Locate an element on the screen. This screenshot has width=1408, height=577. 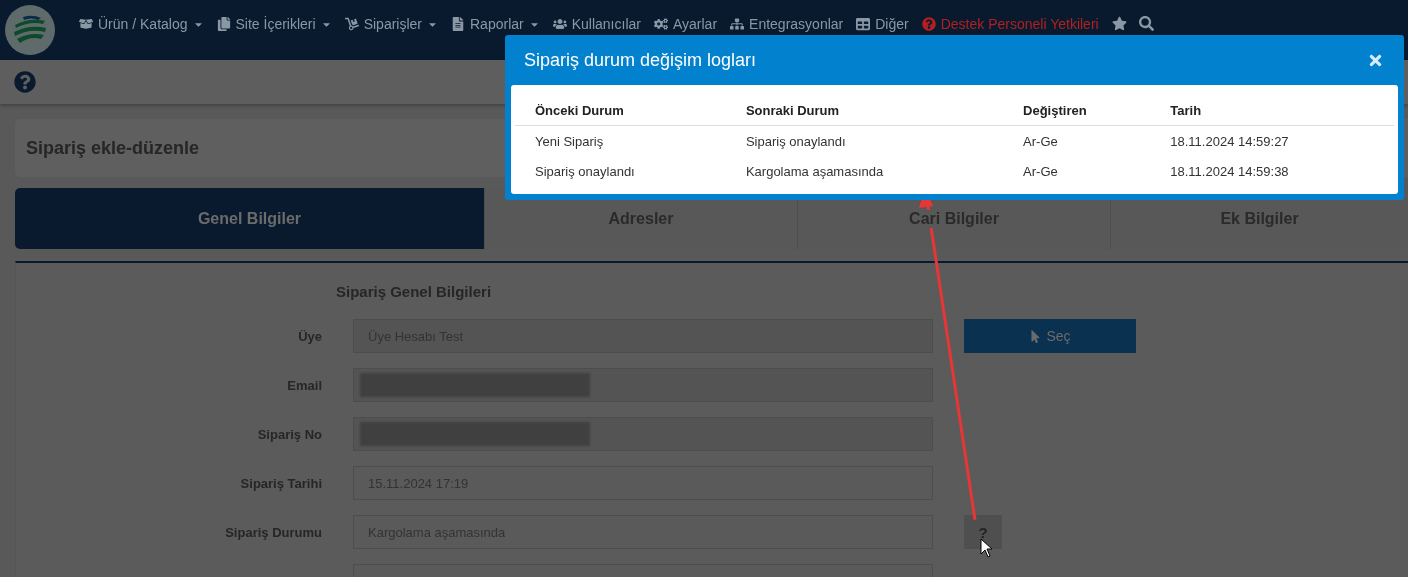
table-cell-text: Ar-Ge is located at coordinates (1040, 171).